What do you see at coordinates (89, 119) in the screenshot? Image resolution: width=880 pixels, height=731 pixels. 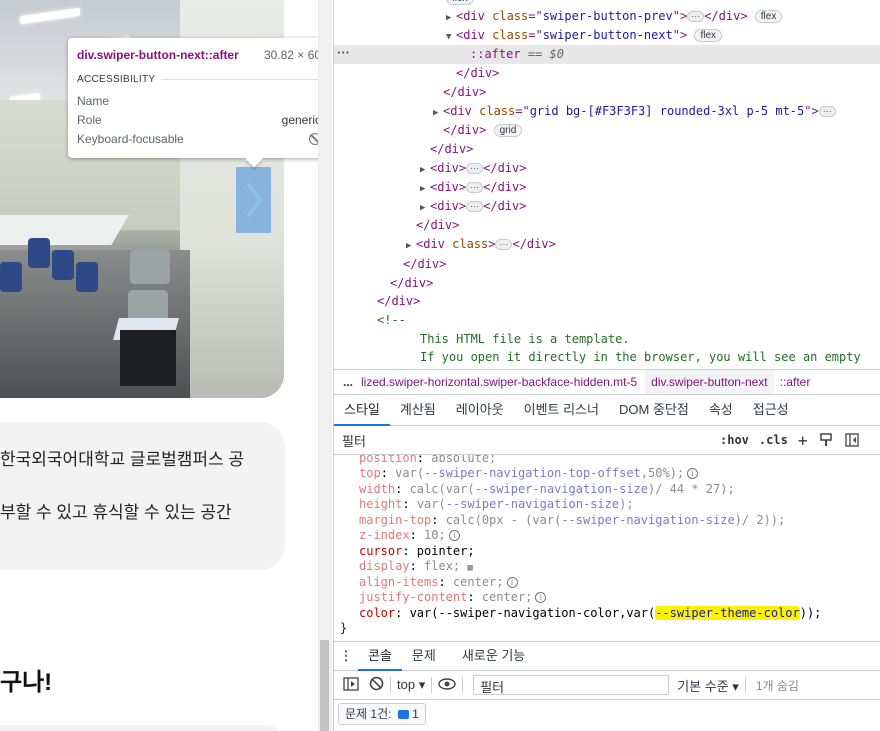 I see `tooltip-label-role: Role` at bounding box center [89, 119].